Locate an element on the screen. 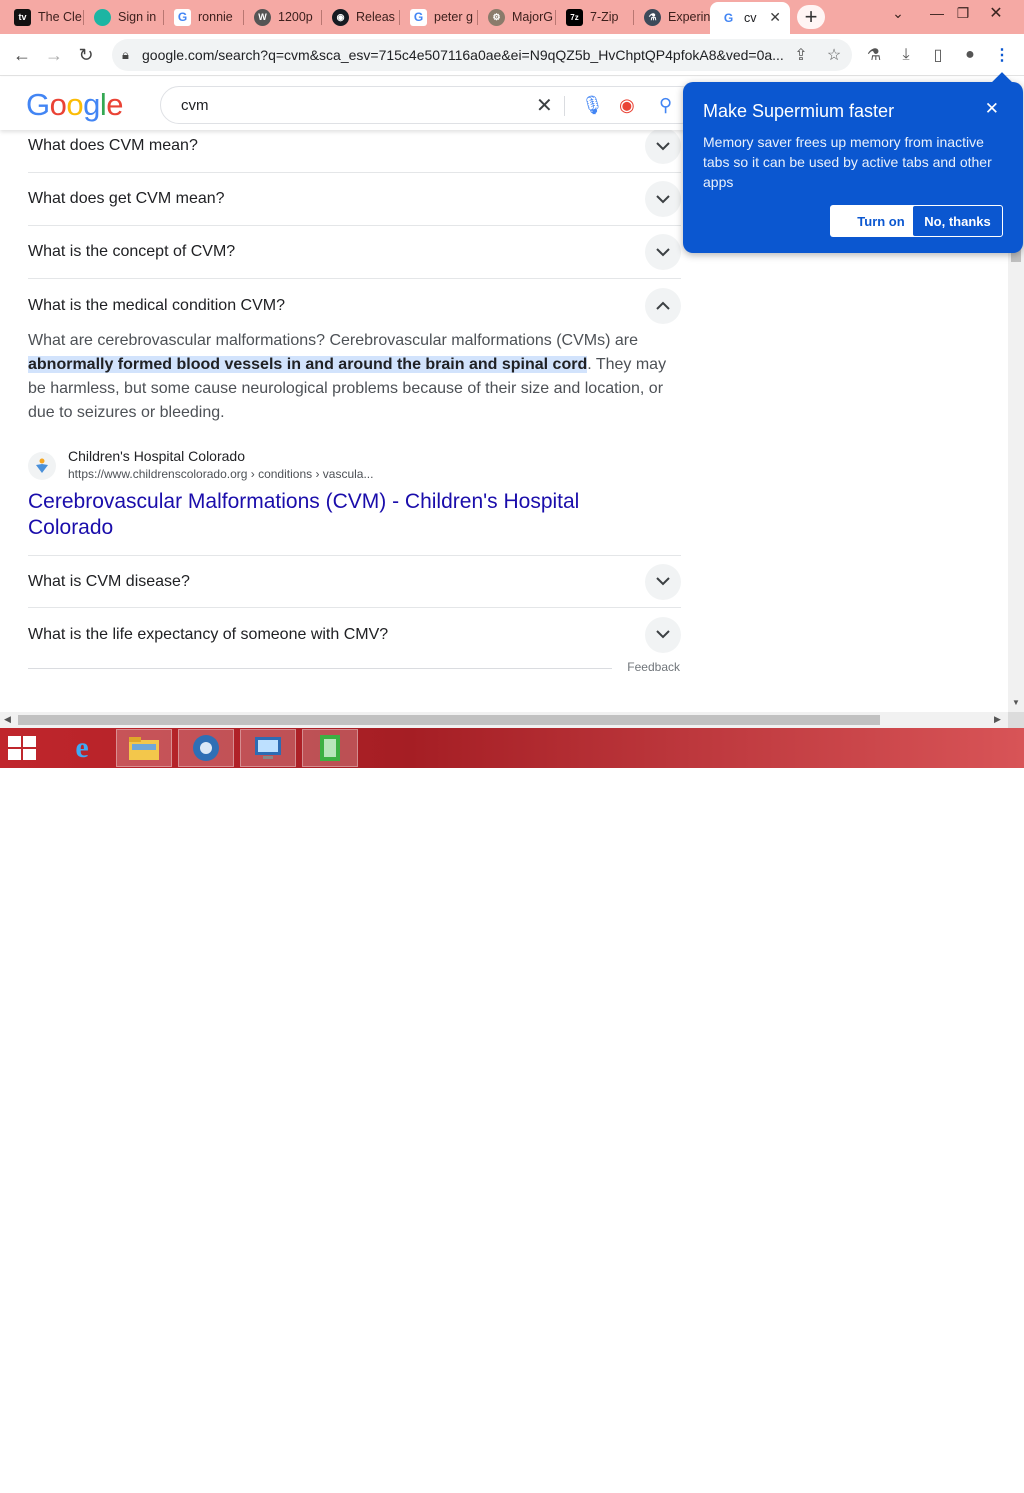 The width and height of the screenshot is (1024, 1493). download-icon: ⤓ is located at coordinates (906, 55).